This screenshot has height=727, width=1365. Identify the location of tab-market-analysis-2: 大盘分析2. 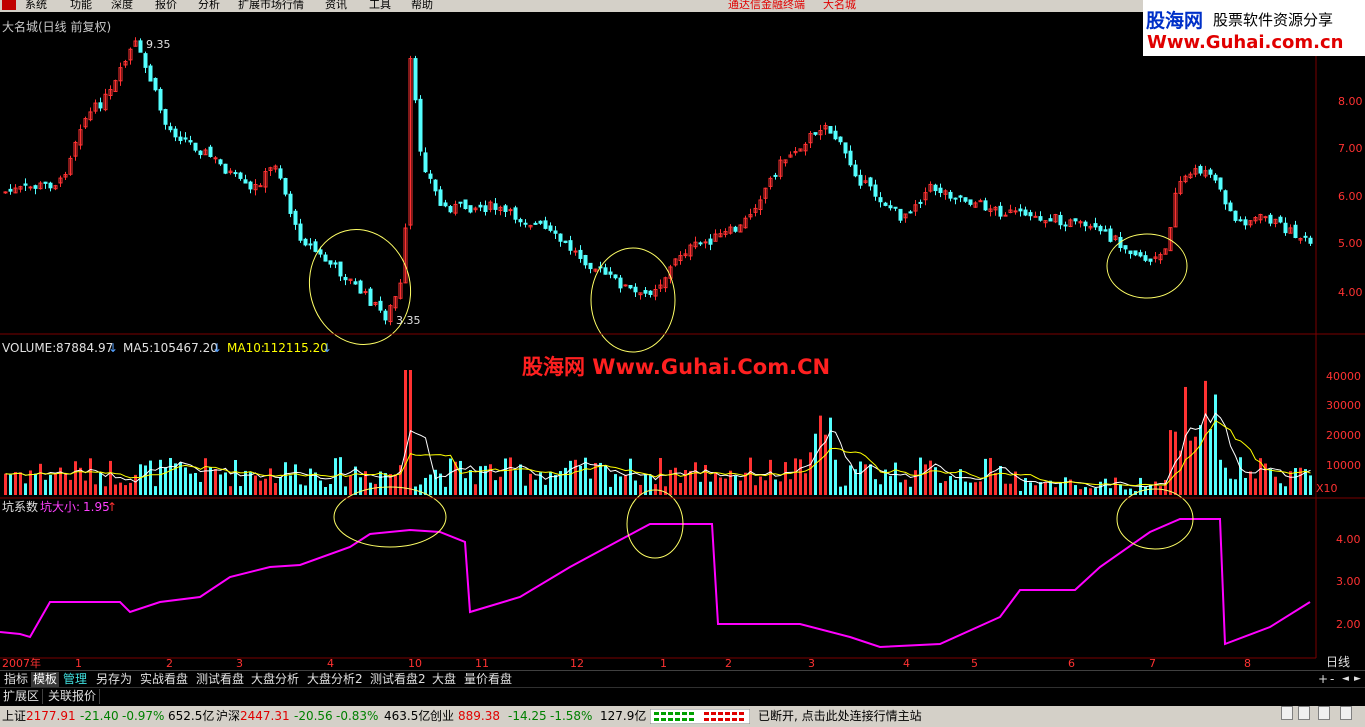
(335, 679).